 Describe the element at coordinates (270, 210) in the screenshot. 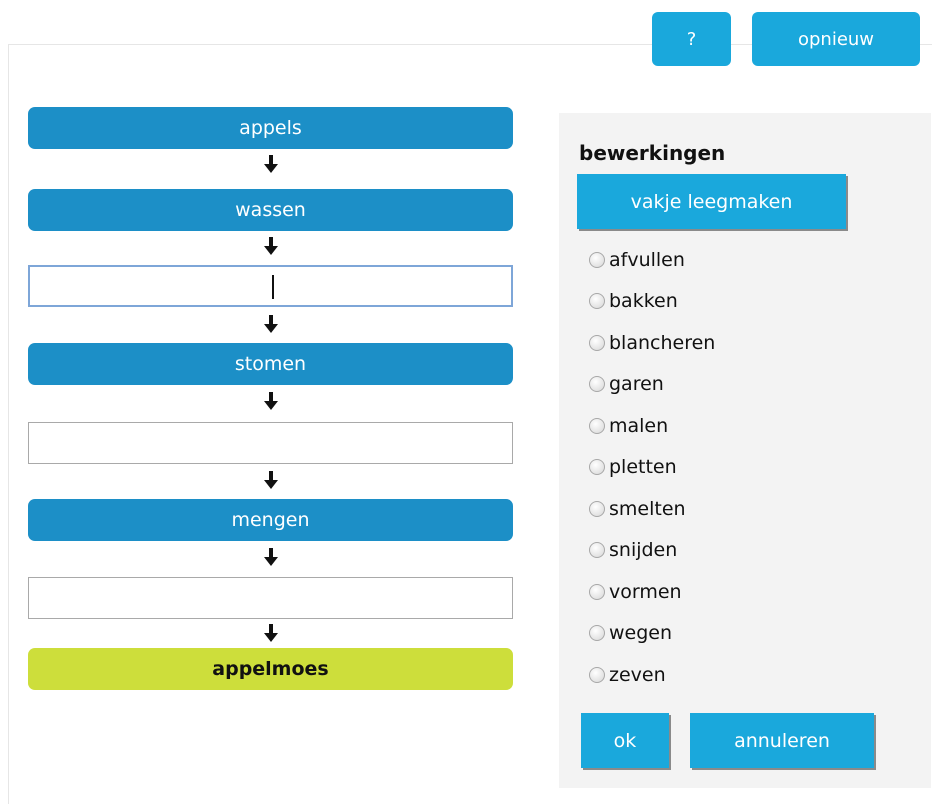

I see `step-wassen: wassen` at that location.